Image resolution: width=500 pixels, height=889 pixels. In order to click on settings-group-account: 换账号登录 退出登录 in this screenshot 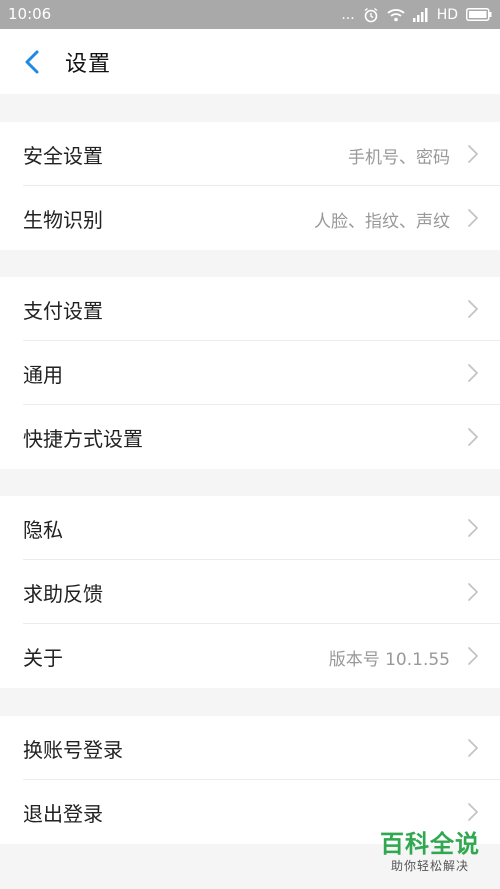, I will do `click(250, 780)`.